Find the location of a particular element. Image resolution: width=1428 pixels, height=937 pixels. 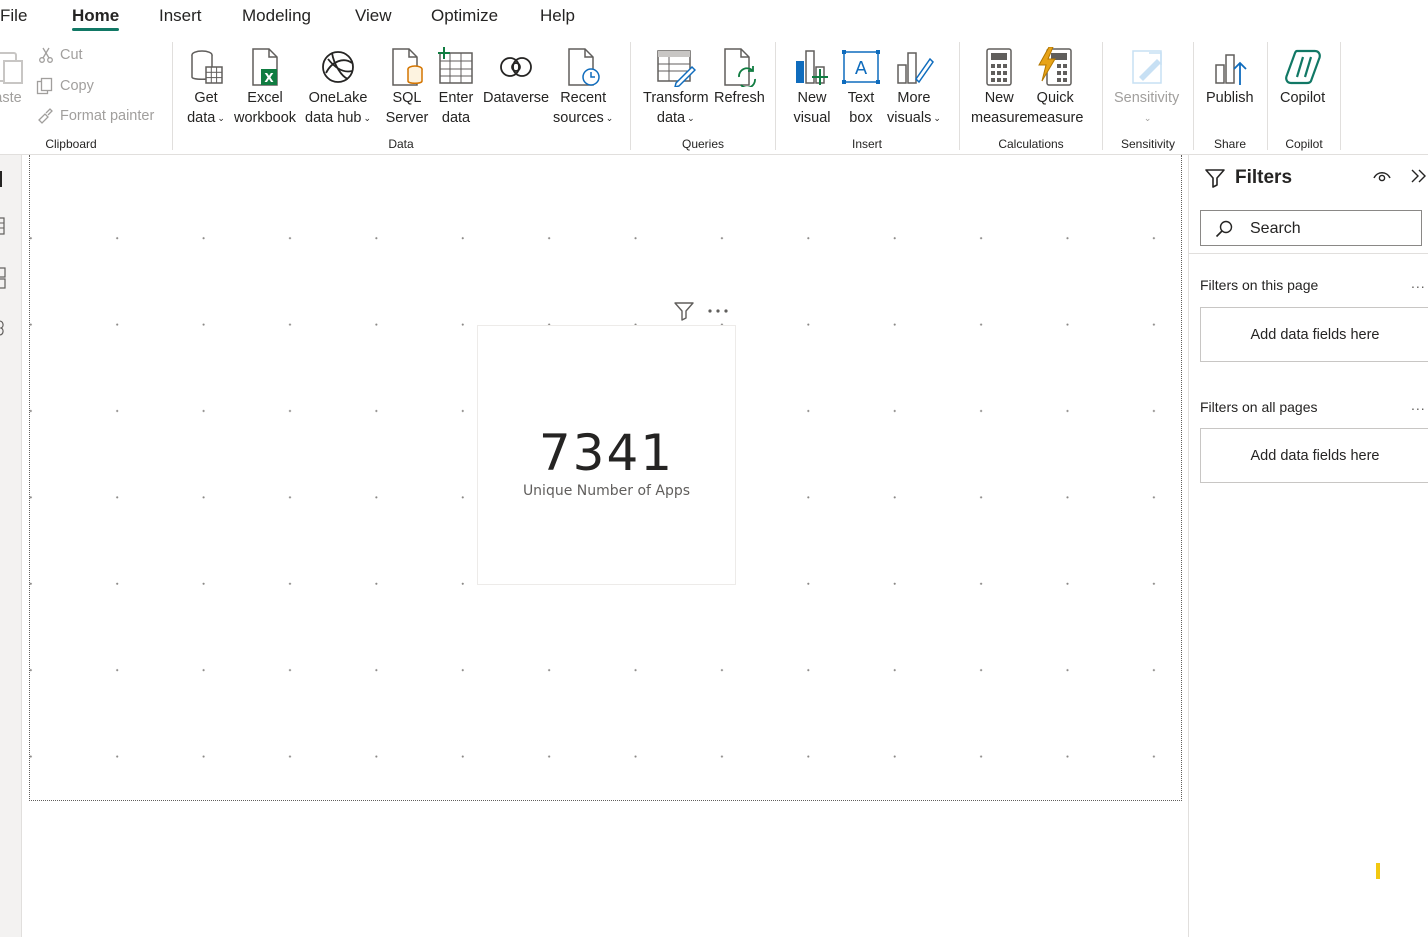

dataverse-button: Dataverse is located at coordinates (516, 77).